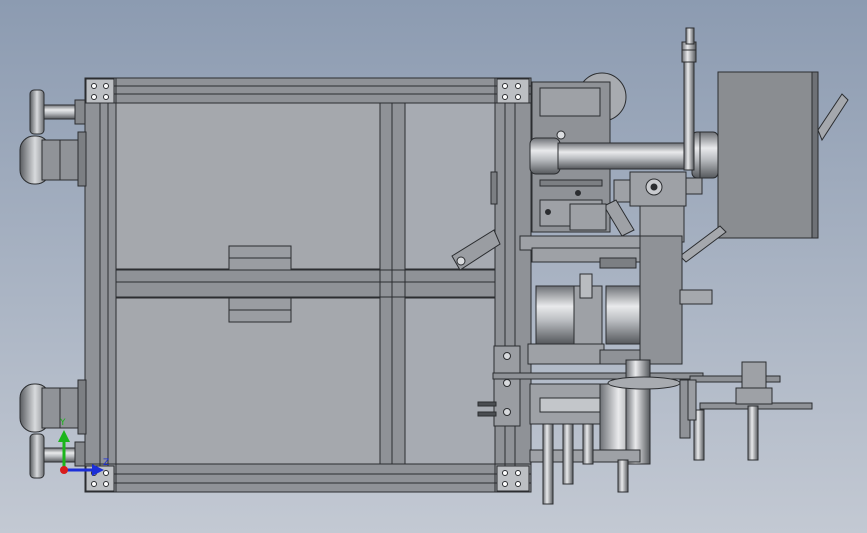 This screenshot has height=533, width=867. I want to click on lower-panel, so click(248, 381).